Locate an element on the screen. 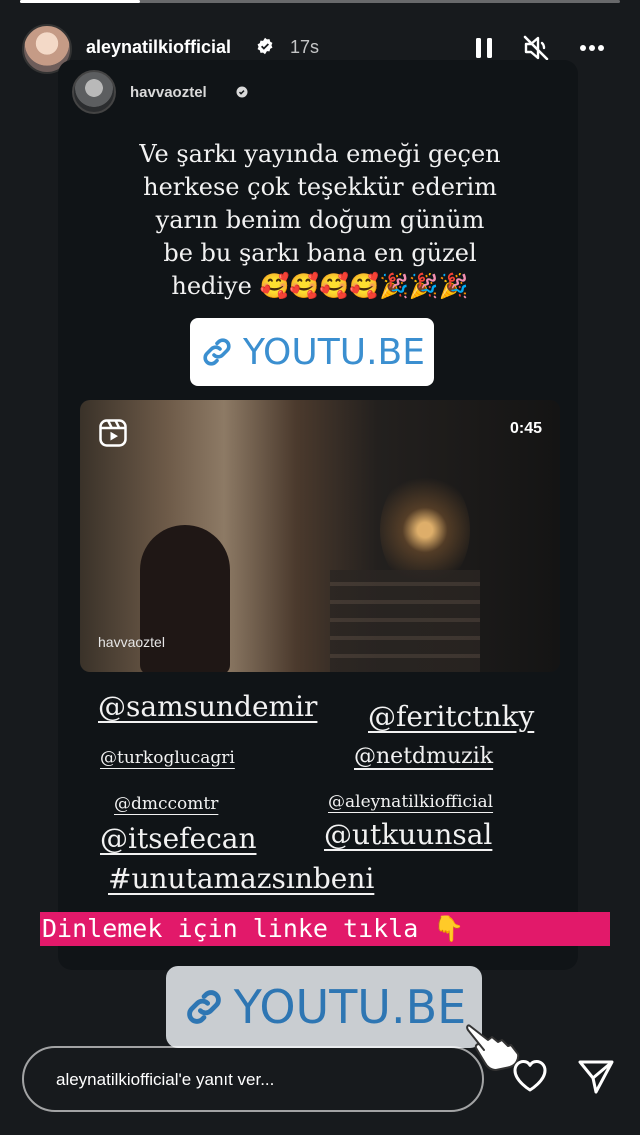 The height and width of the screenshot is (1135, 640). caption-line: yarın benim doğum günüm is located at coordinates (320, 220).